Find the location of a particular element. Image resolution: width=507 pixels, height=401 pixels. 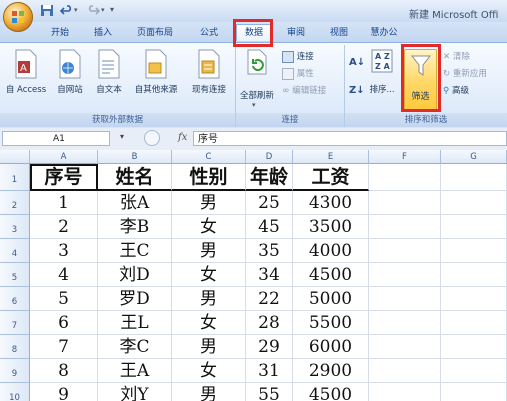

connections-button: 连接 is located at coordinates (298, 56).